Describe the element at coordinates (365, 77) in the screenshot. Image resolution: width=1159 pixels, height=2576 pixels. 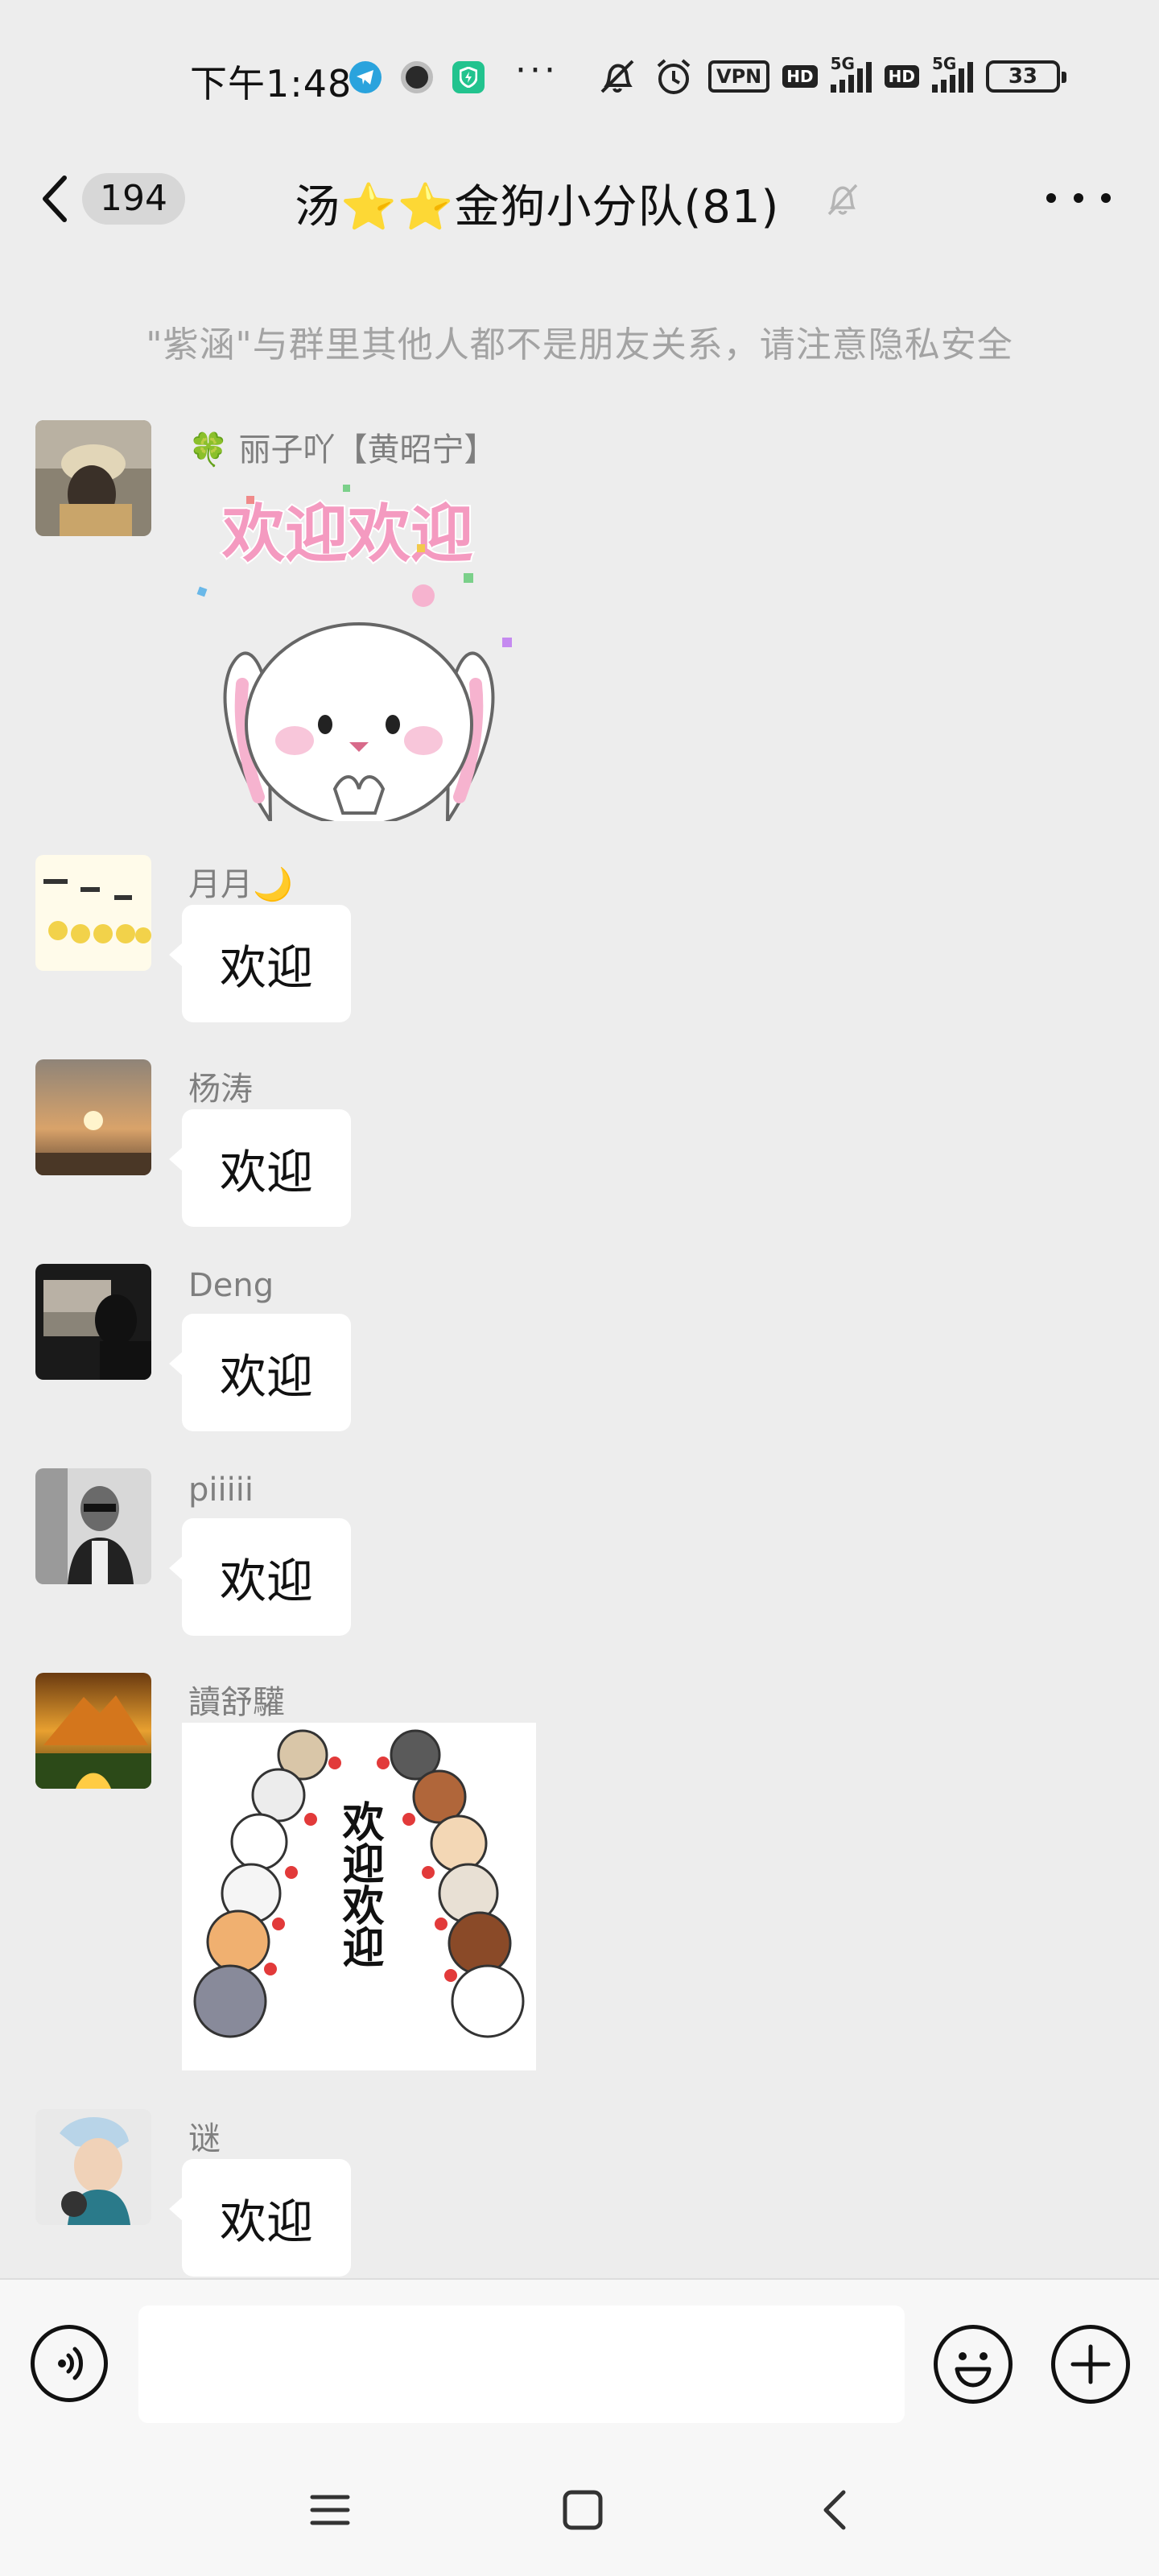
I see `telegram-icon` at that location.